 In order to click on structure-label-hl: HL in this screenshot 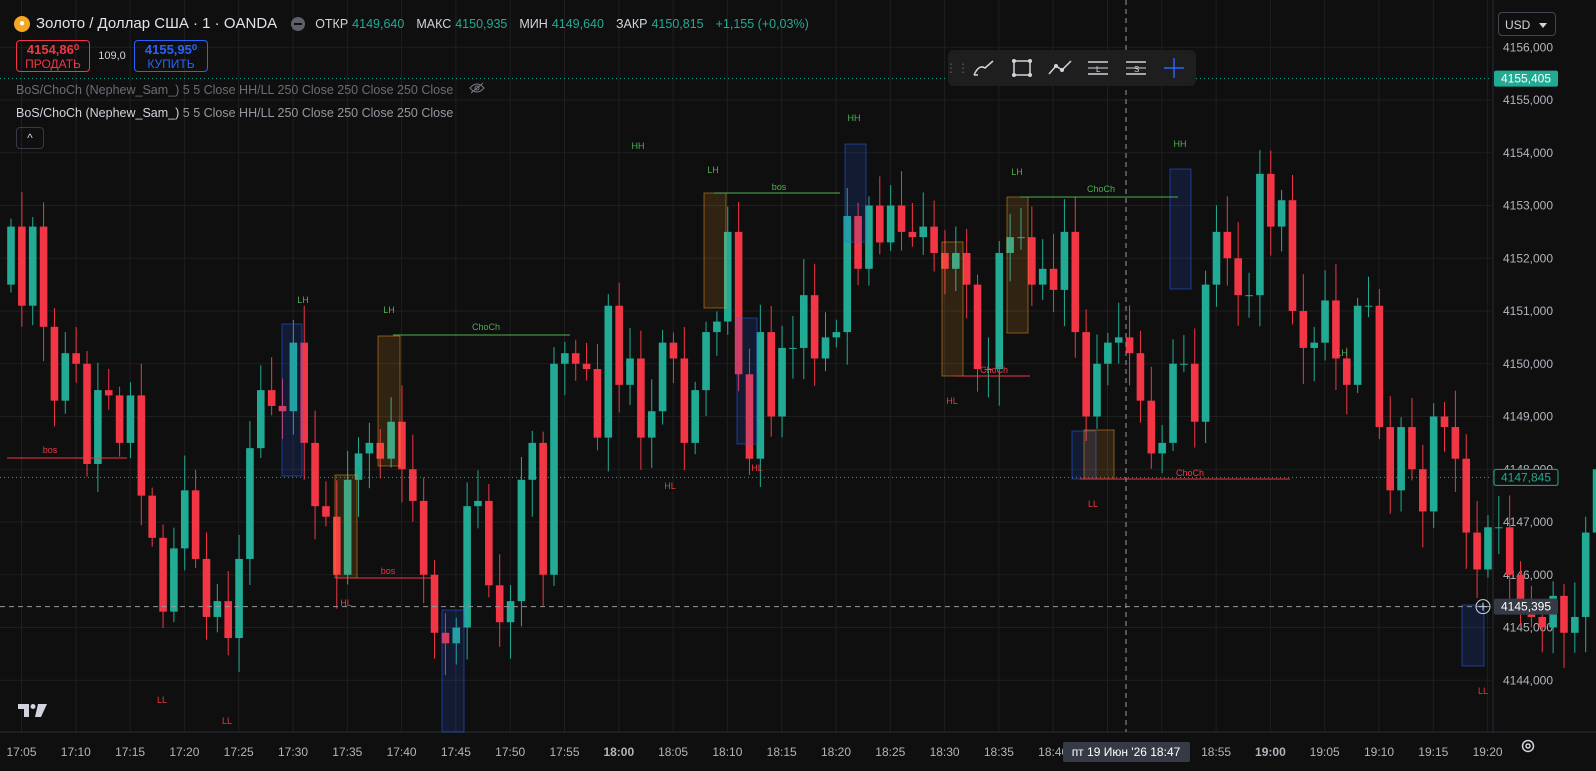, I will do `click(952, 401)`.